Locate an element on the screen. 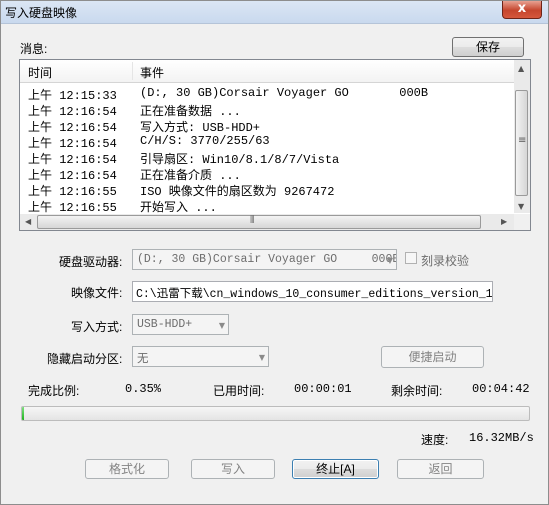 The height and width of the screenshot is (505, 549). scroll-corner is located at coordinates (522, 222).